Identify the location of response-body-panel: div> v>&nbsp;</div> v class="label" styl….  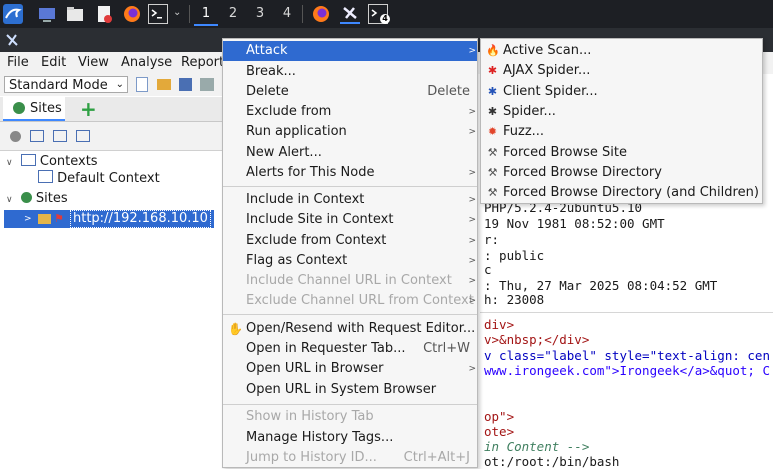
(626, 390).